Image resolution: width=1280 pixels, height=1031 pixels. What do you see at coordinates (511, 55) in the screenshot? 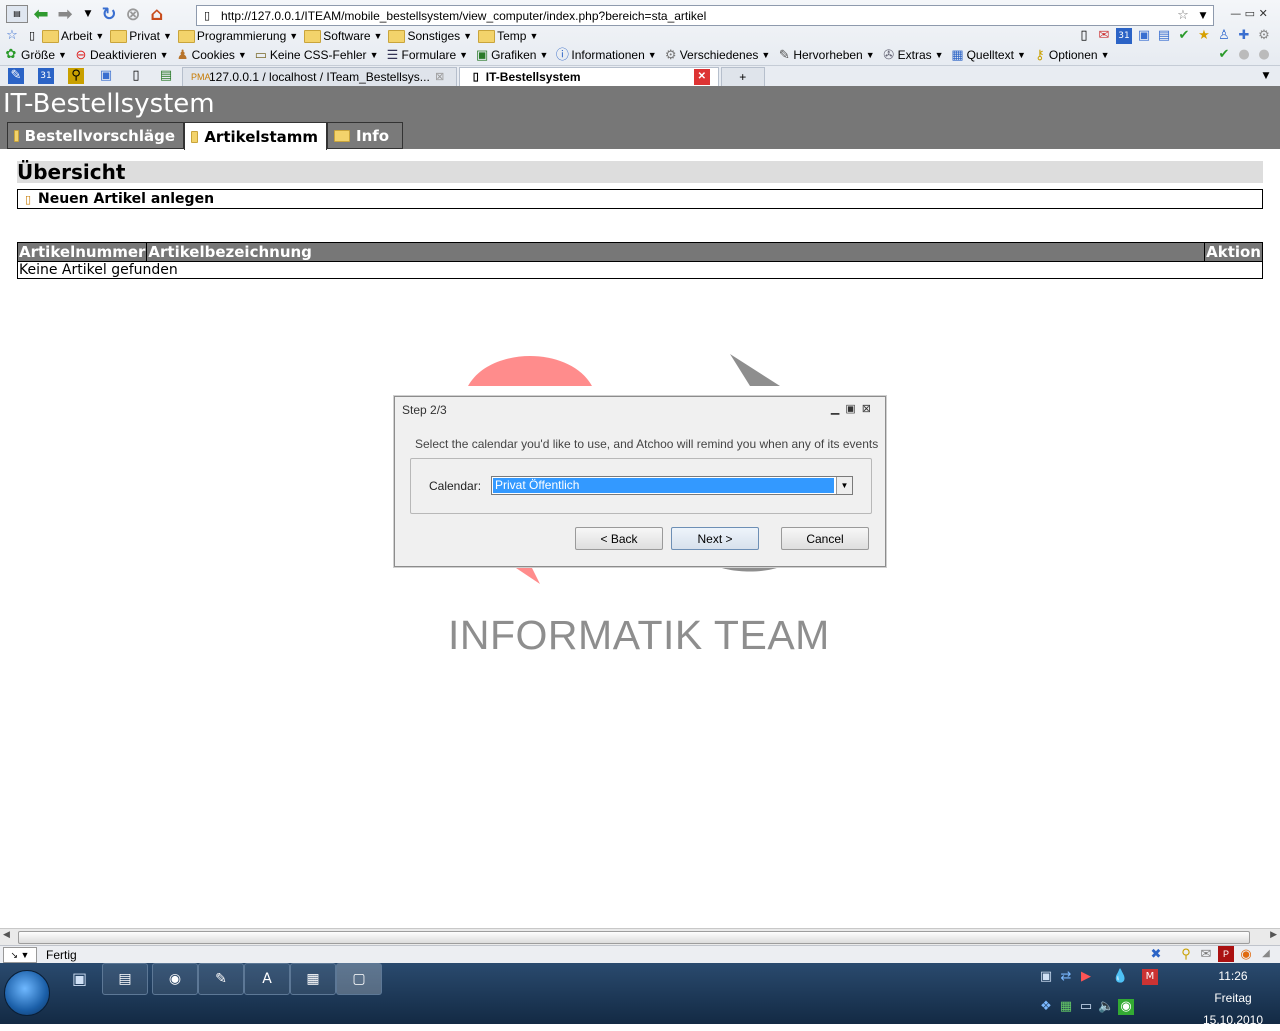
I see `dev-grafiken: ▣ Grafiken ▼` at bounding box center [511, 55].